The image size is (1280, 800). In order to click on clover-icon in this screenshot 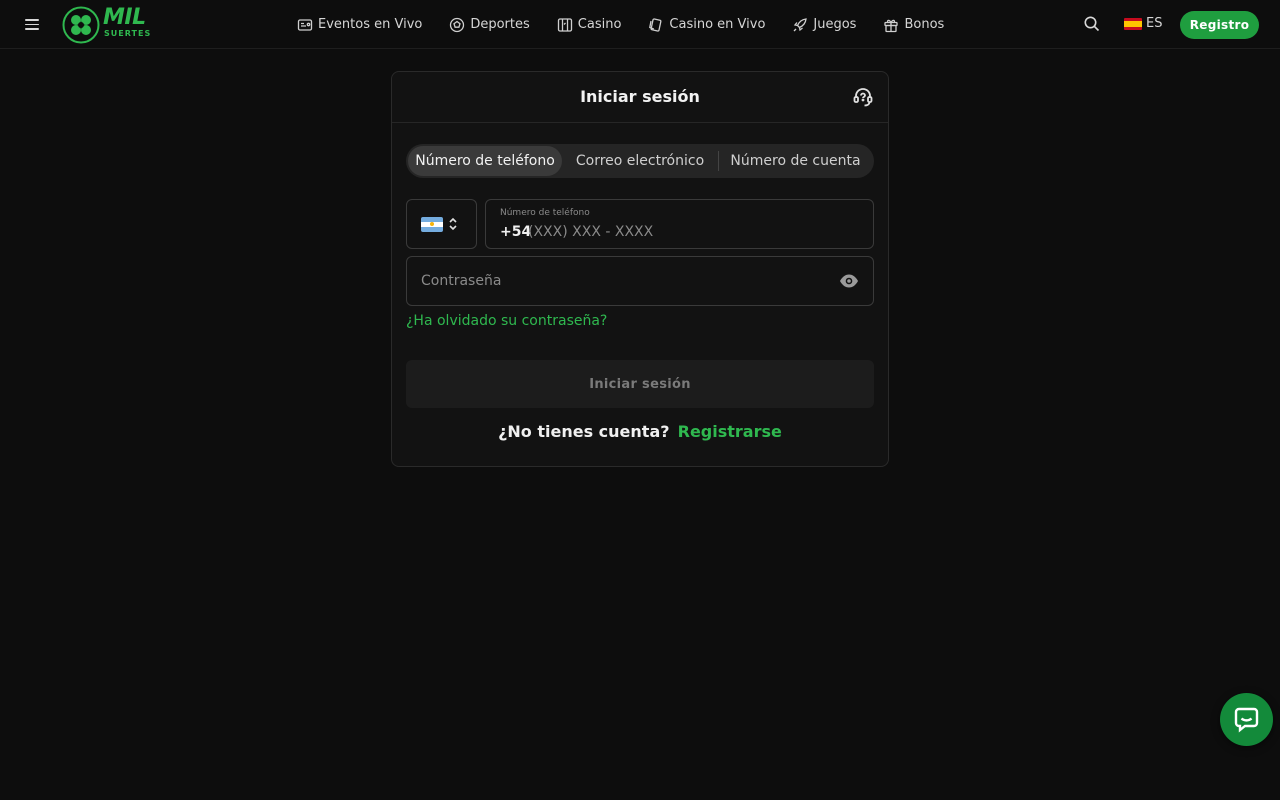, I will do `click(81, 25)`.